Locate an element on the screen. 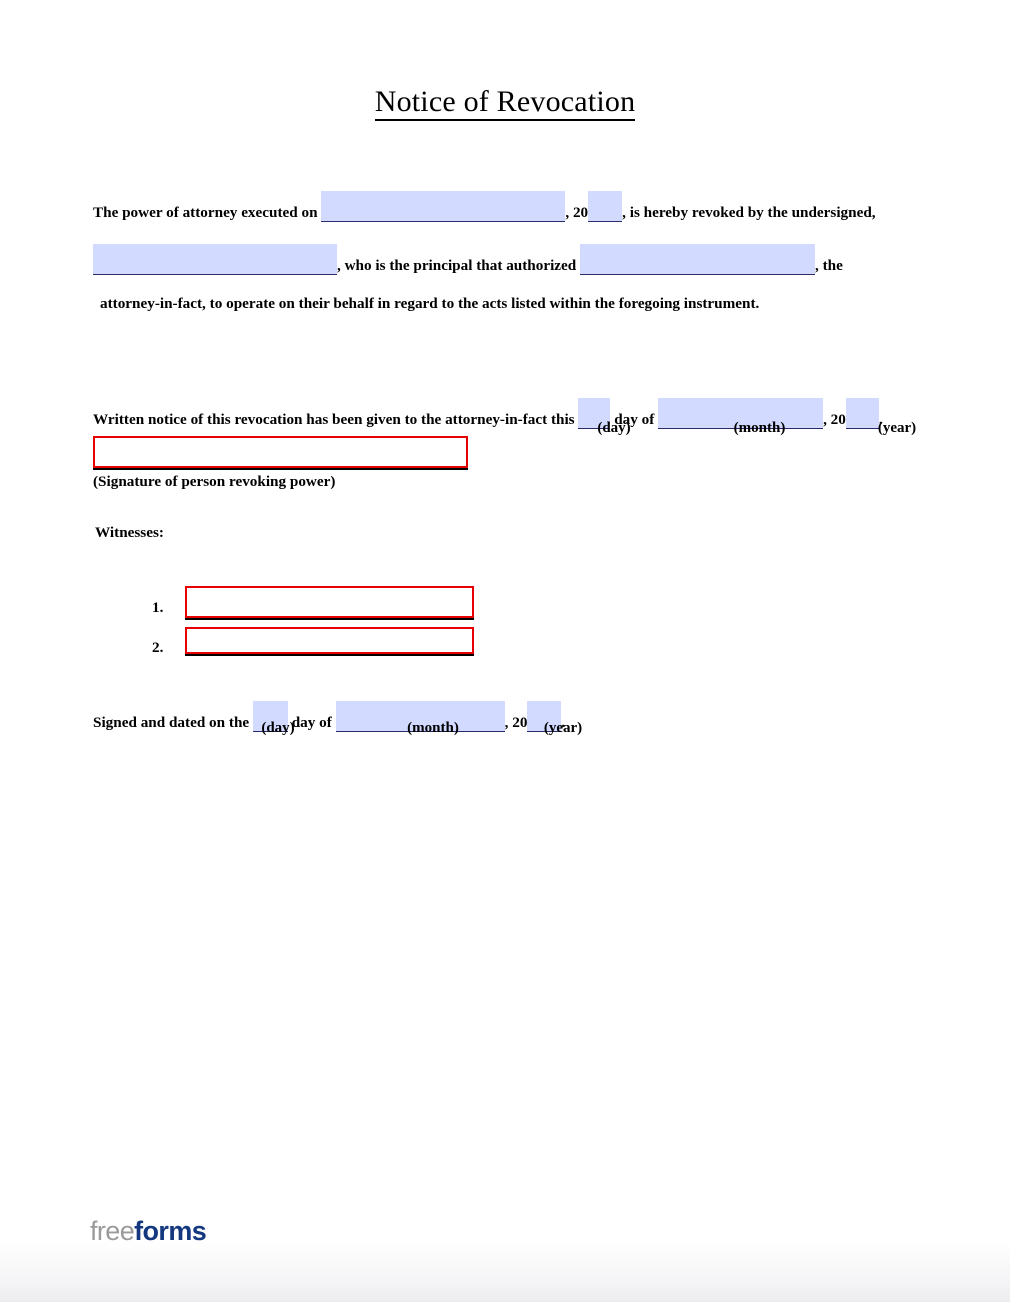 The height and width of the screenshot is (1302, 1010). signed-year-caption: (year) is located at coordinates (563, 728).